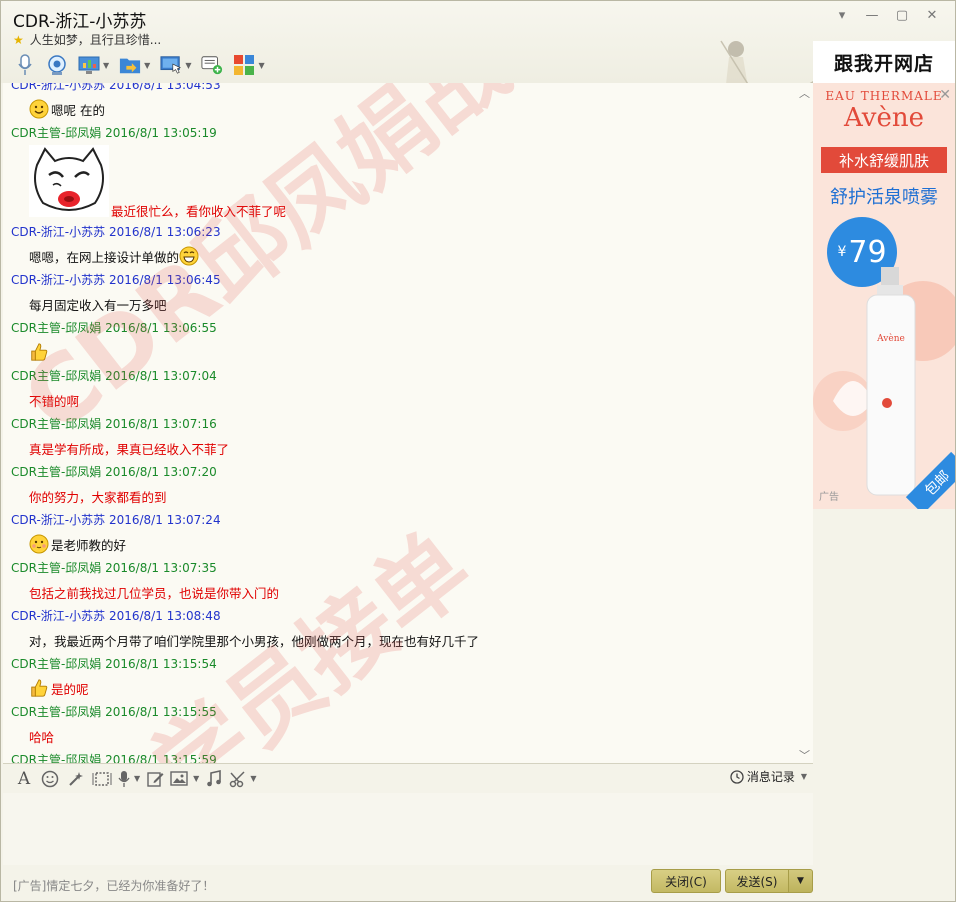 This screenshot has width=956, height=902. I want to click on message-body: 真是学有所成，果真已经收入不菲了, so click(412, 448).